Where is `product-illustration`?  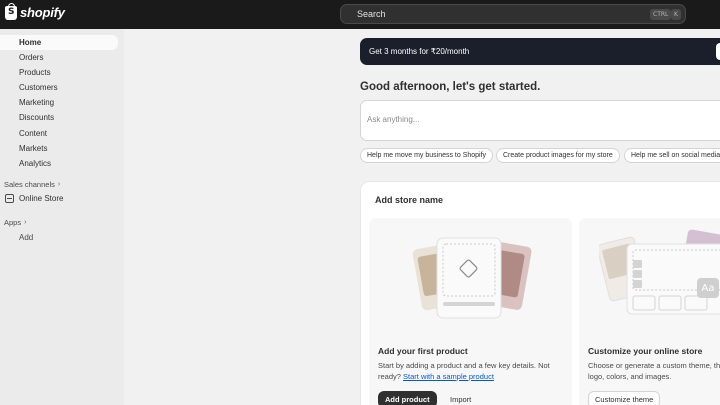
product-illustration is located at coordinates (472, 278).